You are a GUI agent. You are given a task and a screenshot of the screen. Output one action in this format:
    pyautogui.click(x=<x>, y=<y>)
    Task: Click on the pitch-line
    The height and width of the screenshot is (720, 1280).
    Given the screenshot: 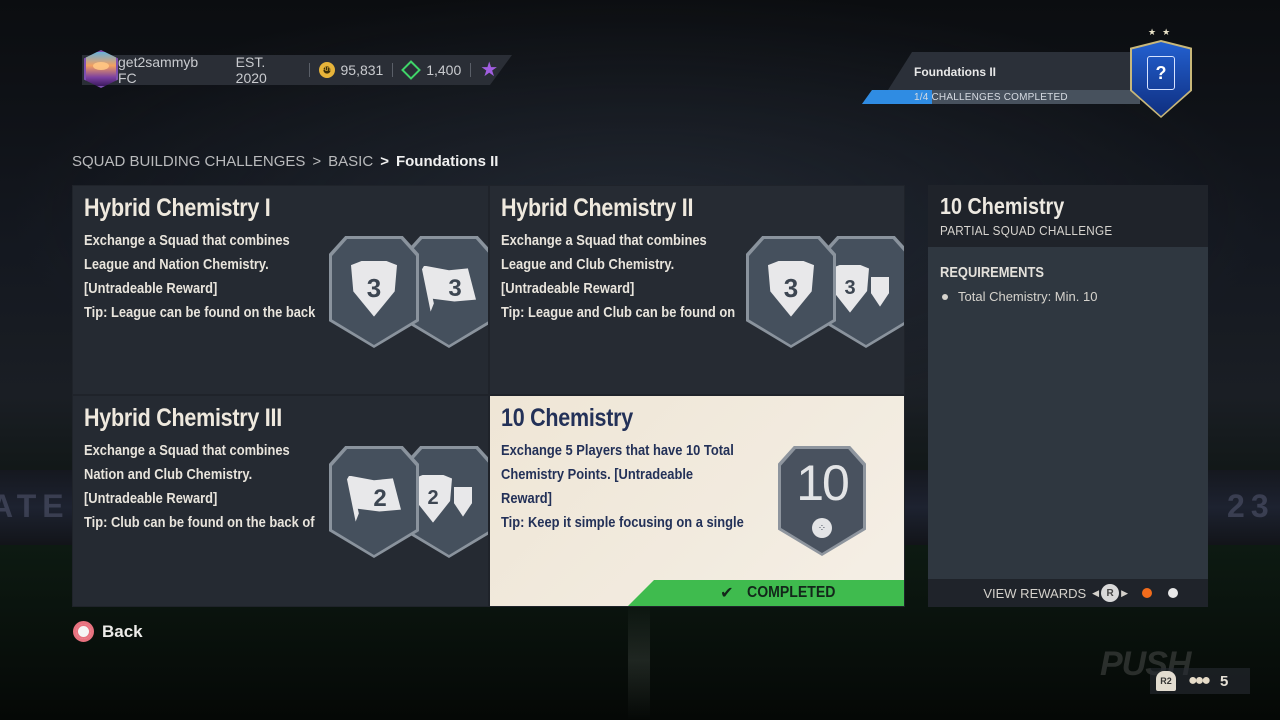 What is the action you would take?
    pyautogui.click(x=639, y=660)
    